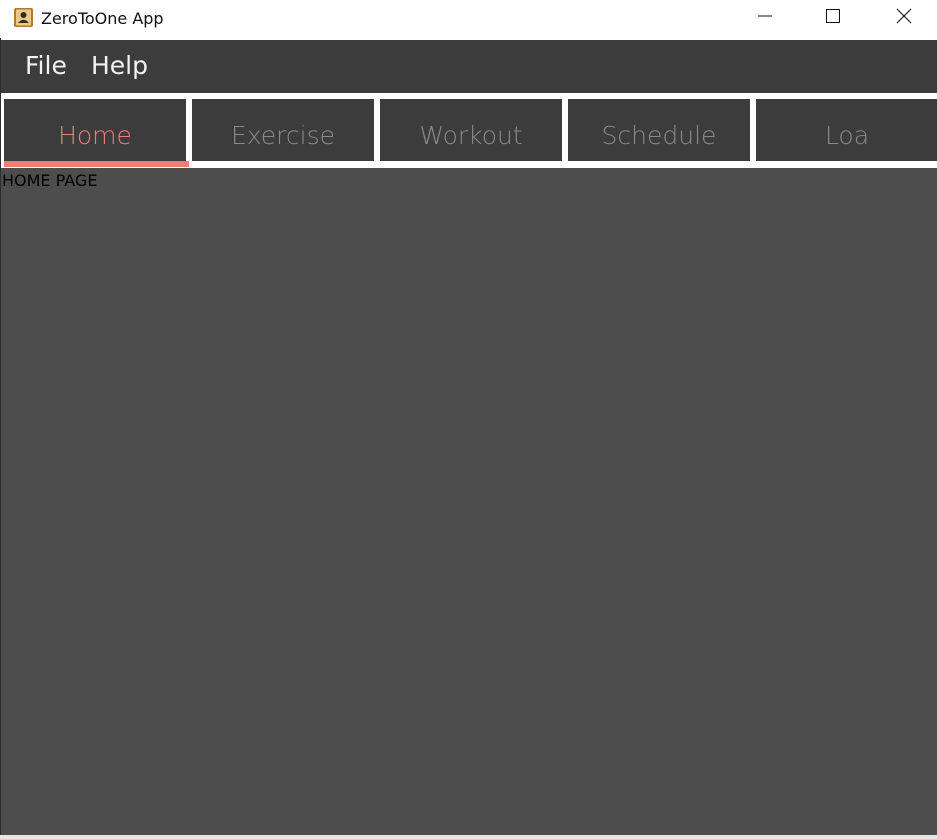  I want to click on maximize-icon, so click(833, 18).